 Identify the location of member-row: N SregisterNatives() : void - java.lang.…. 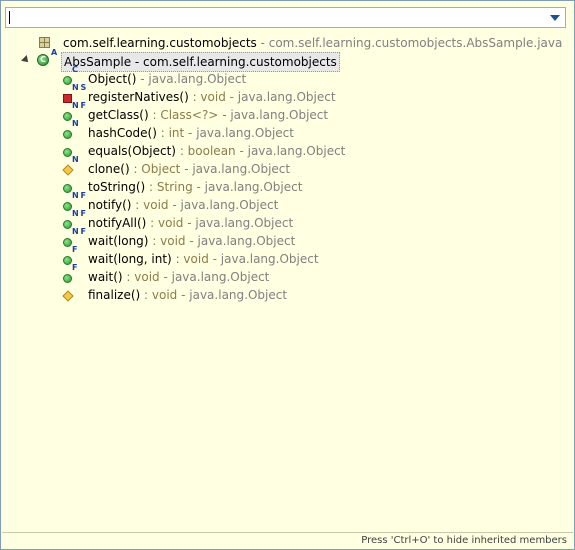
(285, 94).